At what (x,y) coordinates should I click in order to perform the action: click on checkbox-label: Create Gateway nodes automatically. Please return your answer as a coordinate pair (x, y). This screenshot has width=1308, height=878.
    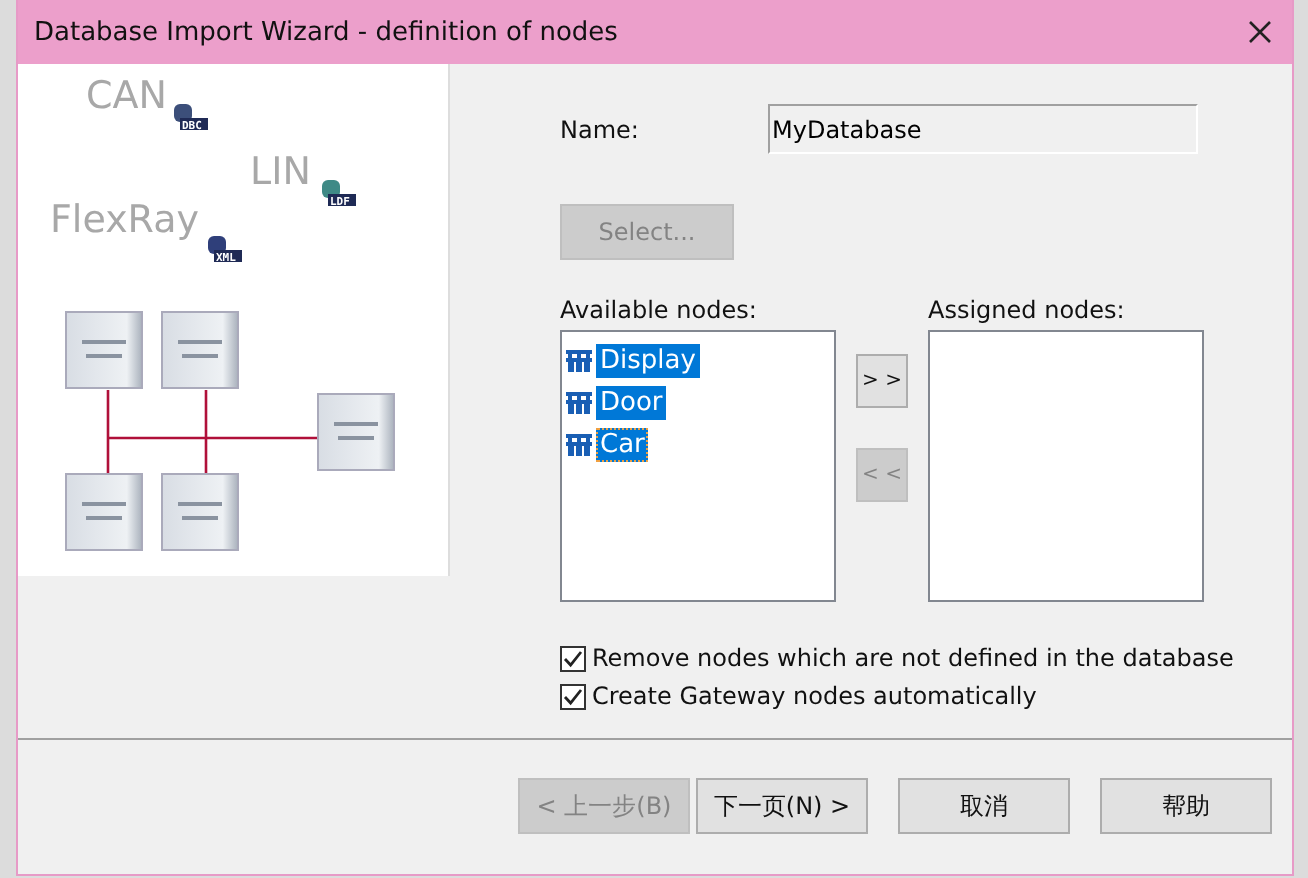
    Looking at the image, I should click on (814, 696).